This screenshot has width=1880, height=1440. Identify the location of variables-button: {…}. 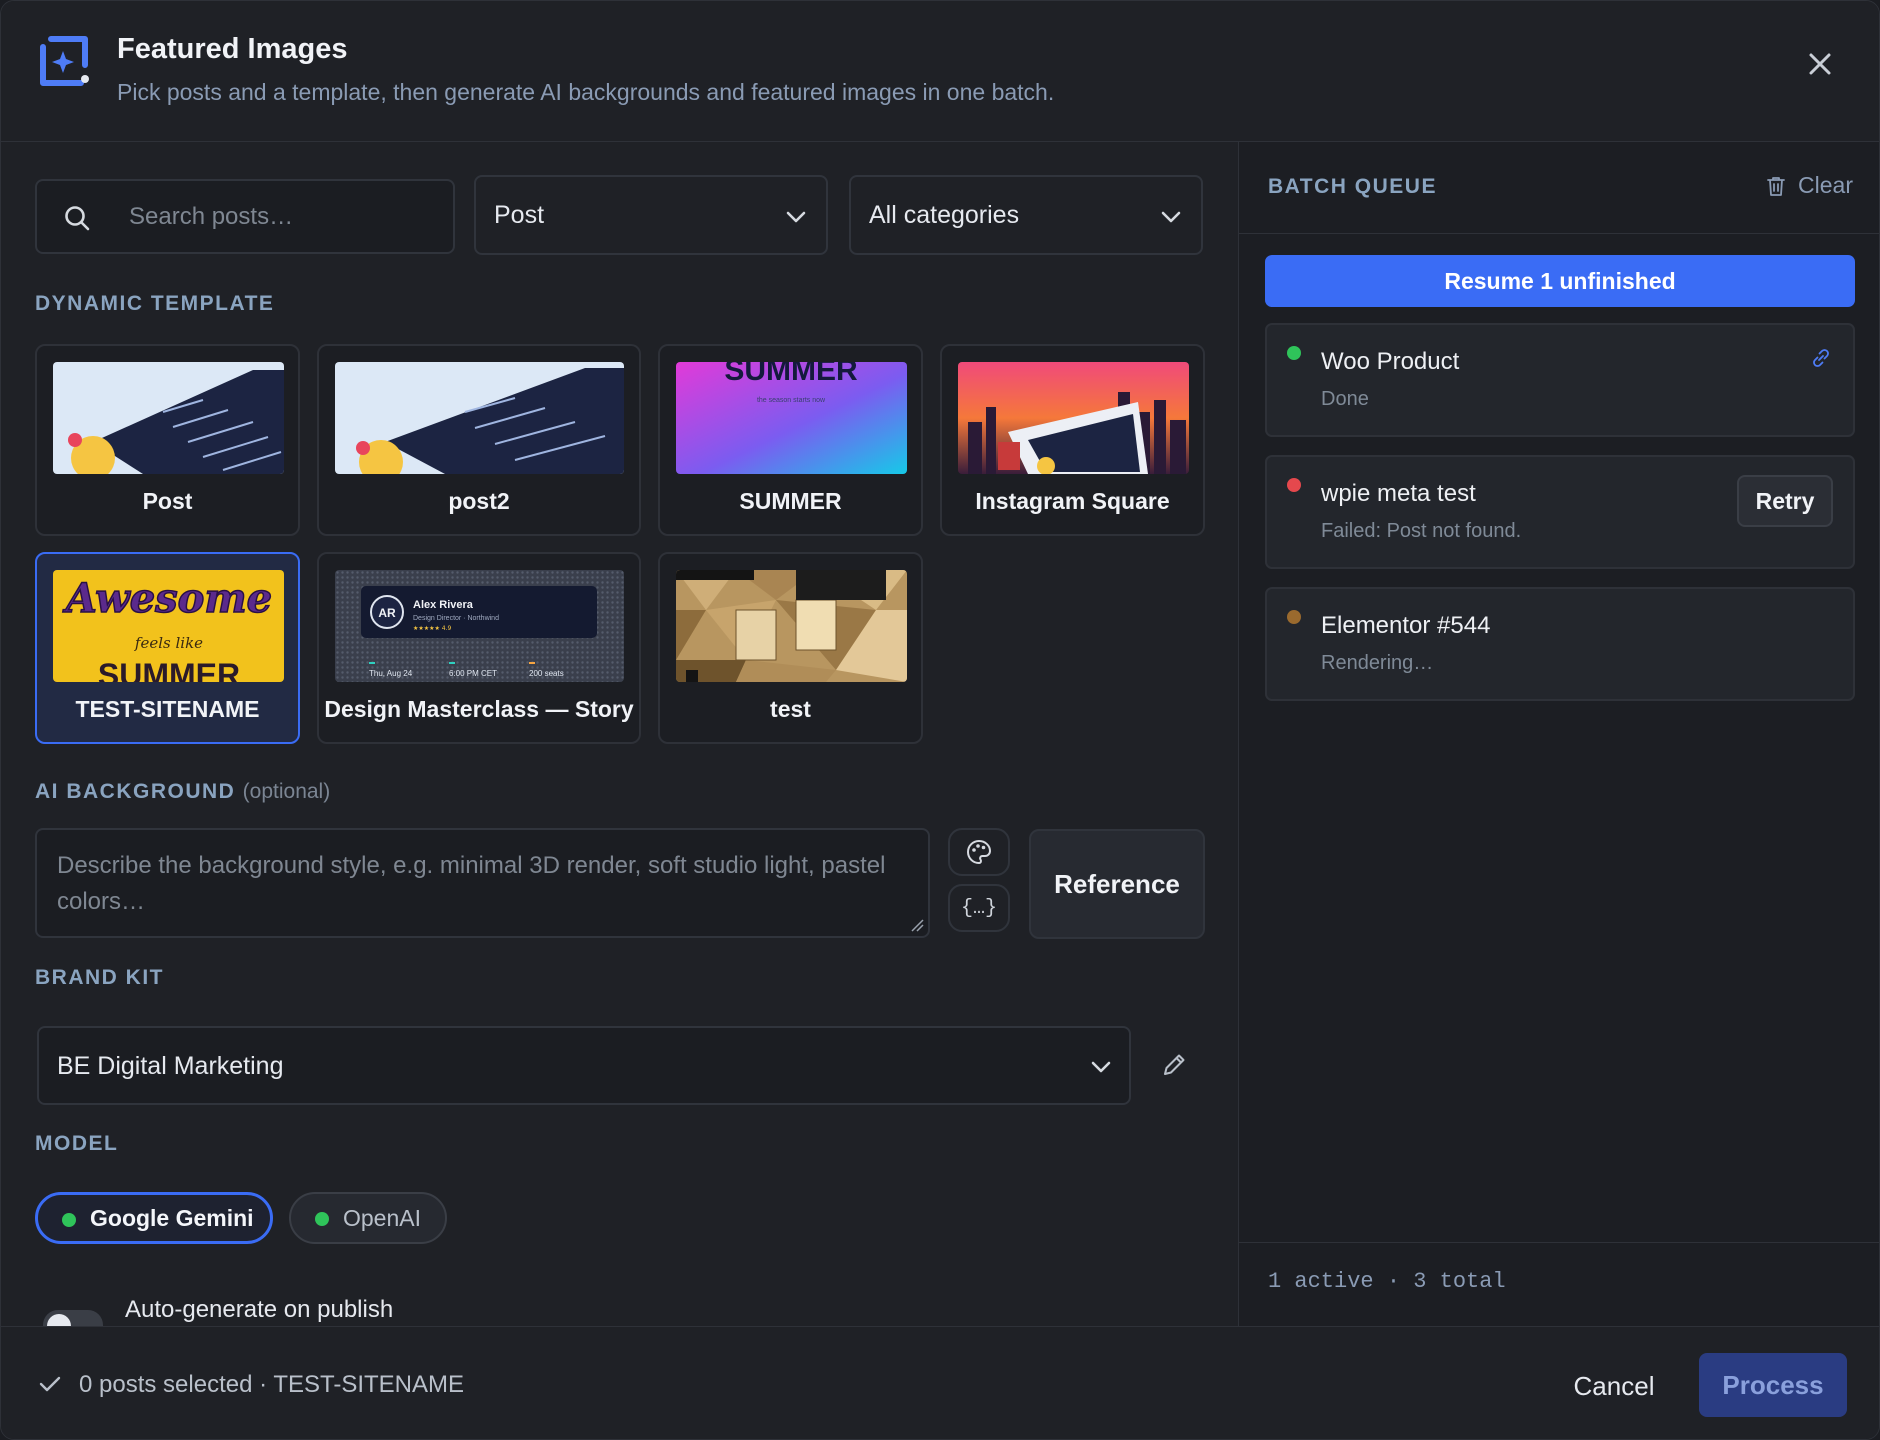
(979, 908).